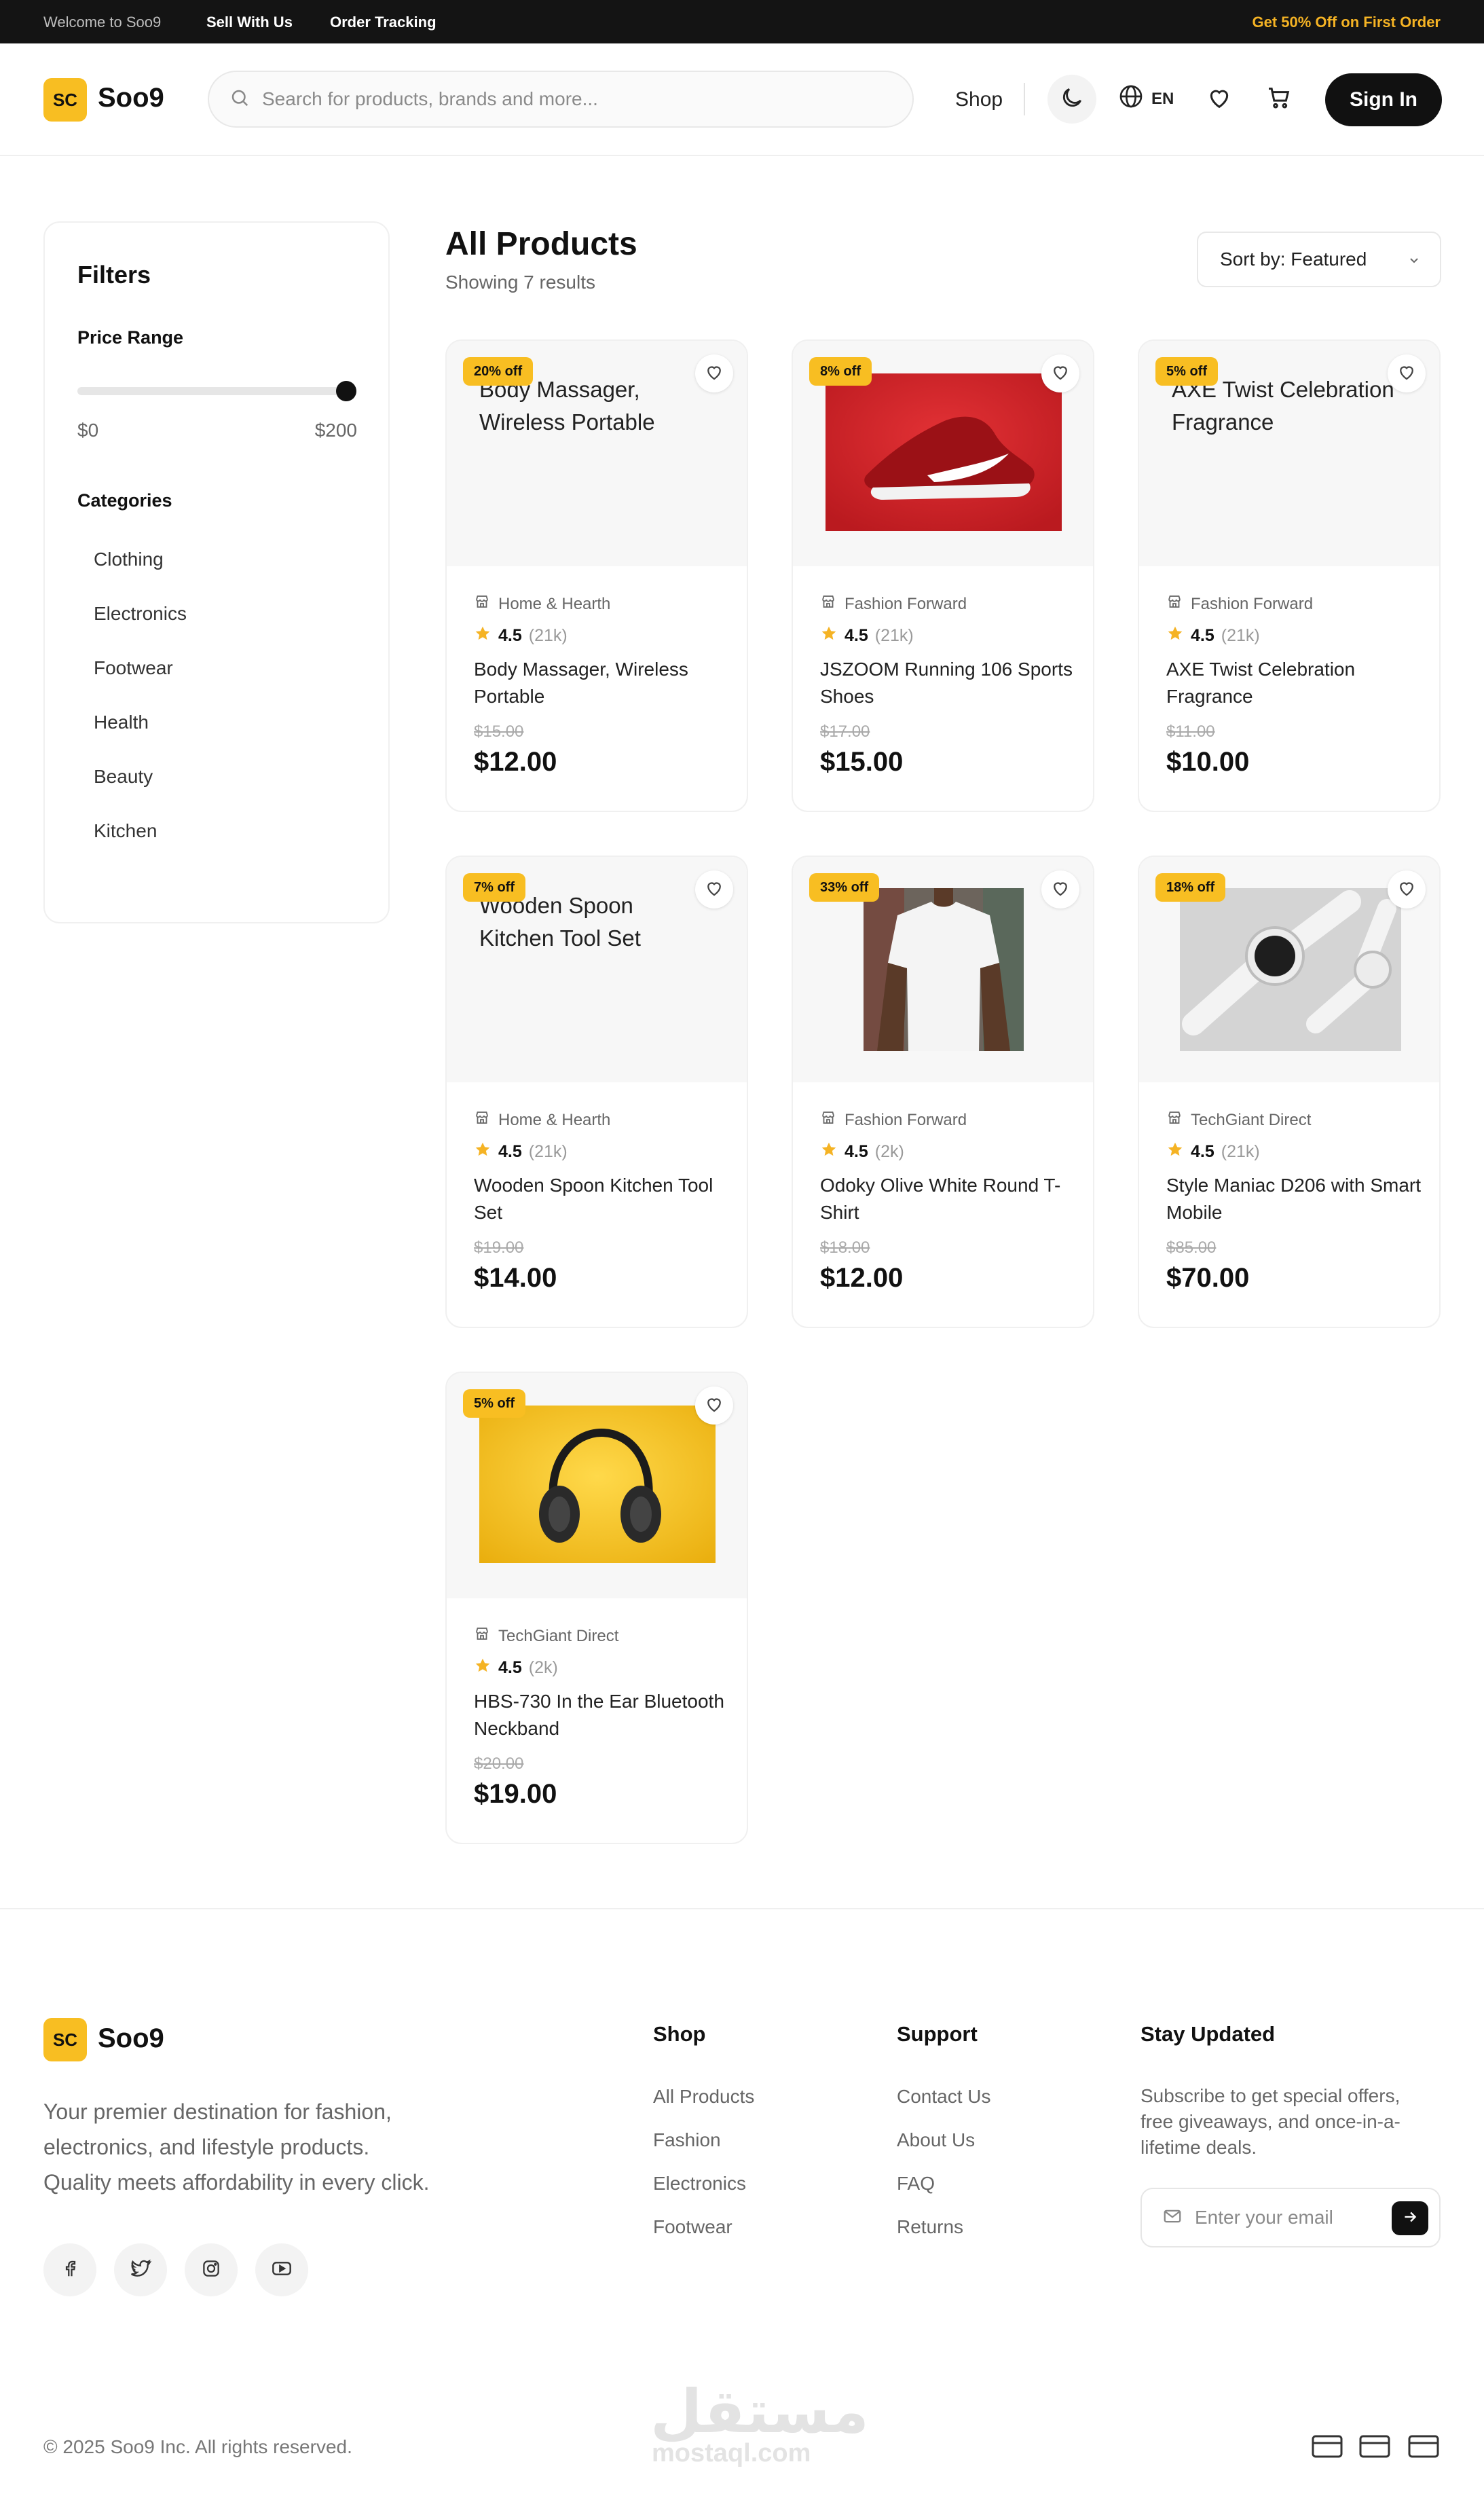 The width and height of the screenshot is (1484, 2515). What do you see at coordinates (979, 99) in the screenshot?
I see `nav-shop-link: Shop` at bounding box center [979, 99].